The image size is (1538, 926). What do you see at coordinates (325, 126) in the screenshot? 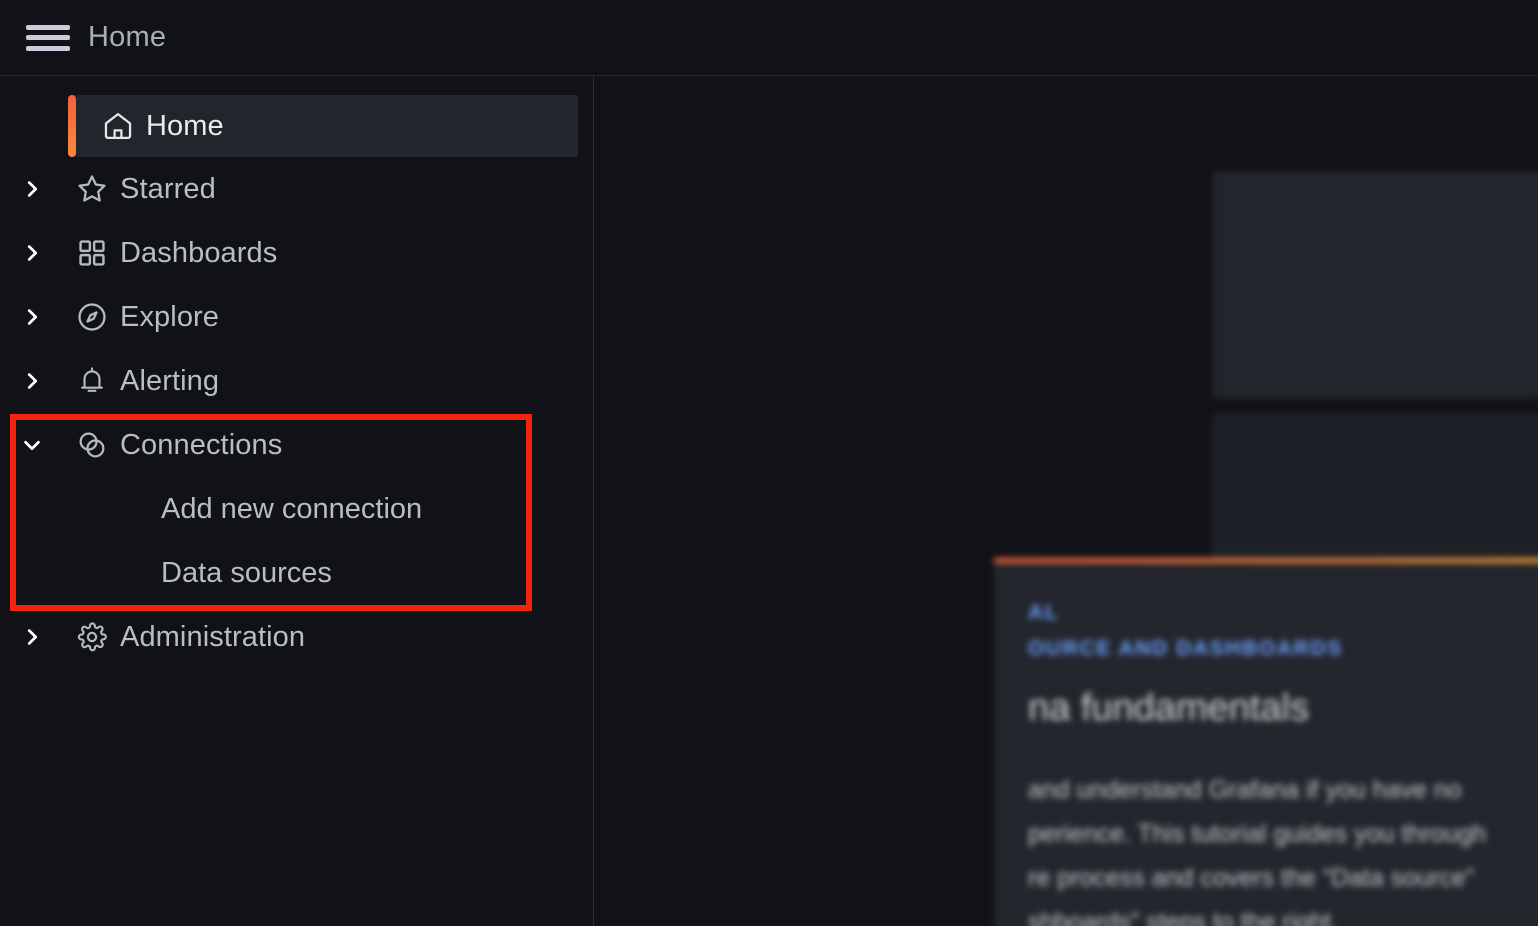
I see `sidebar-item-home: Home` at bounding box center [325, 126].